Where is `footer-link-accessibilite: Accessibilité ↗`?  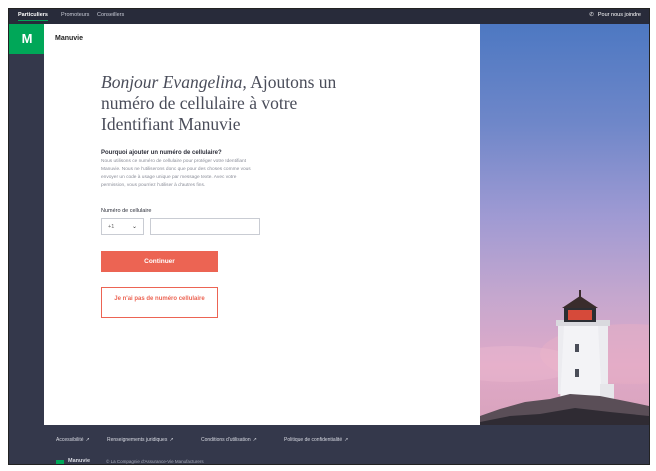
footer-link-accessibilite: Accessibilité ↗ is located at coordinates (73, 440).